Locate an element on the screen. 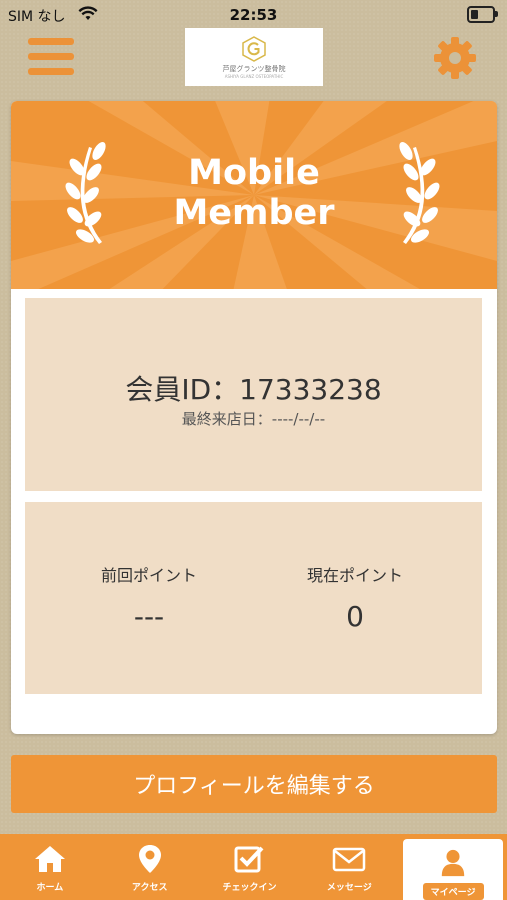 The width and height of the screenshot is (507, 900). logo: 芦屋グランツ整骨院 ASHIYA GLANZ OSTEOPATHIC is located at coordinates (254, 57).